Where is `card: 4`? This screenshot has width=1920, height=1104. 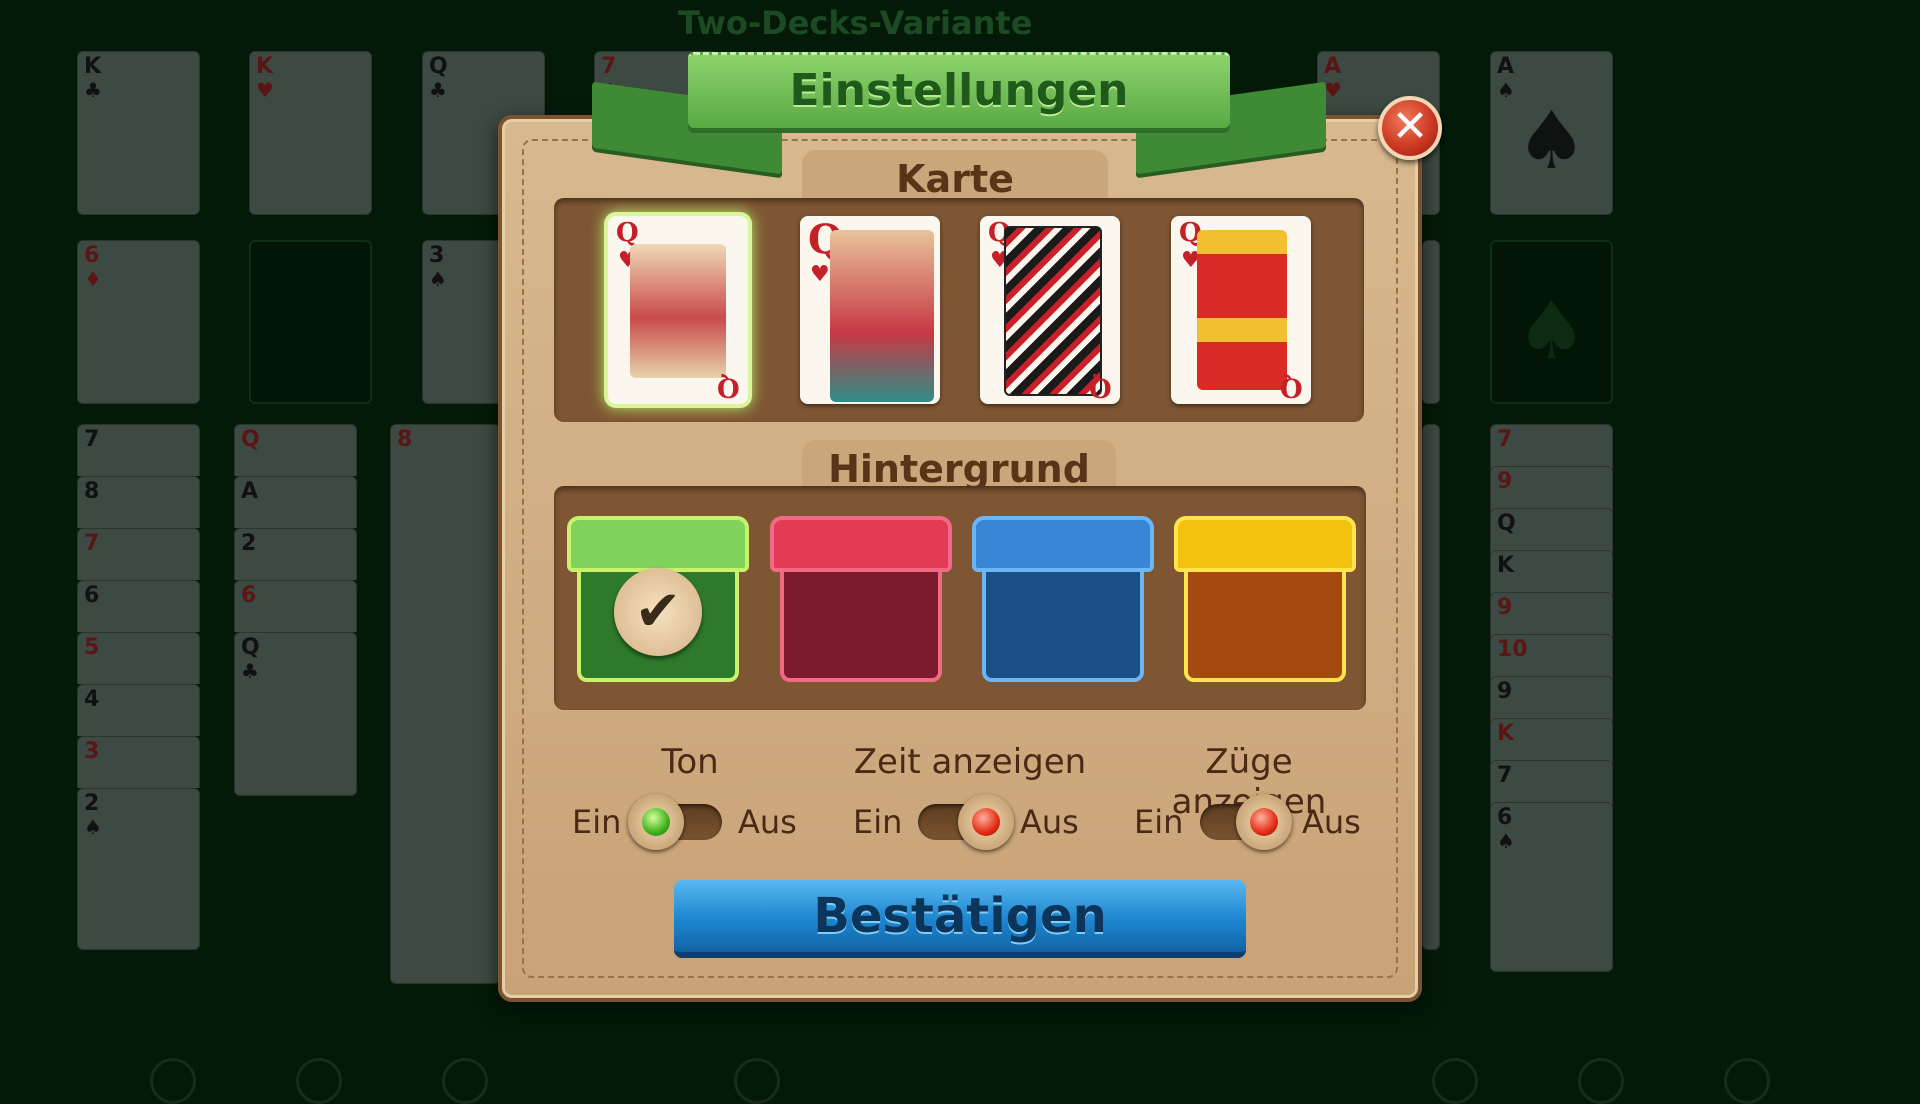
card: 4 is located at coordinates (138, 710).